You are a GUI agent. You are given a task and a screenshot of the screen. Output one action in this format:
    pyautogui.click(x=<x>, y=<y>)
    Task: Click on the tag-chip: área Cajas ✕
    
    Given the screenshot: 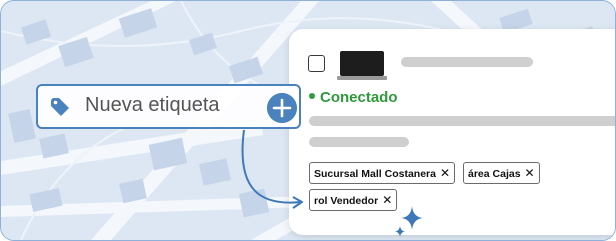 What is the action you would take?
    pyautogui.click(x=501, y=173)
    